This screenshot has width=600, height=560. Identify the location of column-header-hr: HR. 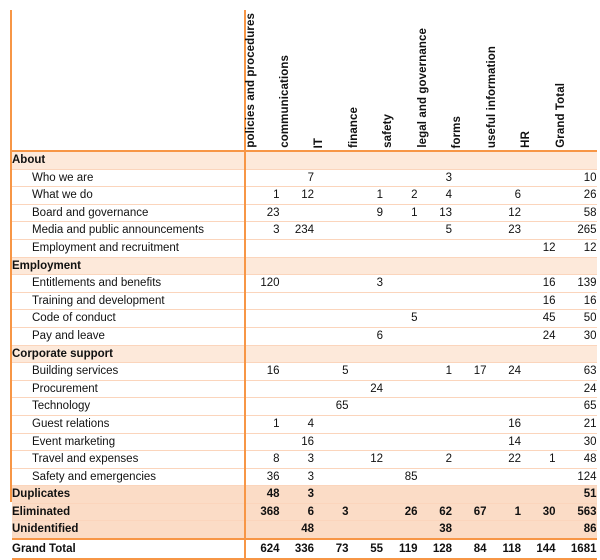
(538, 81).